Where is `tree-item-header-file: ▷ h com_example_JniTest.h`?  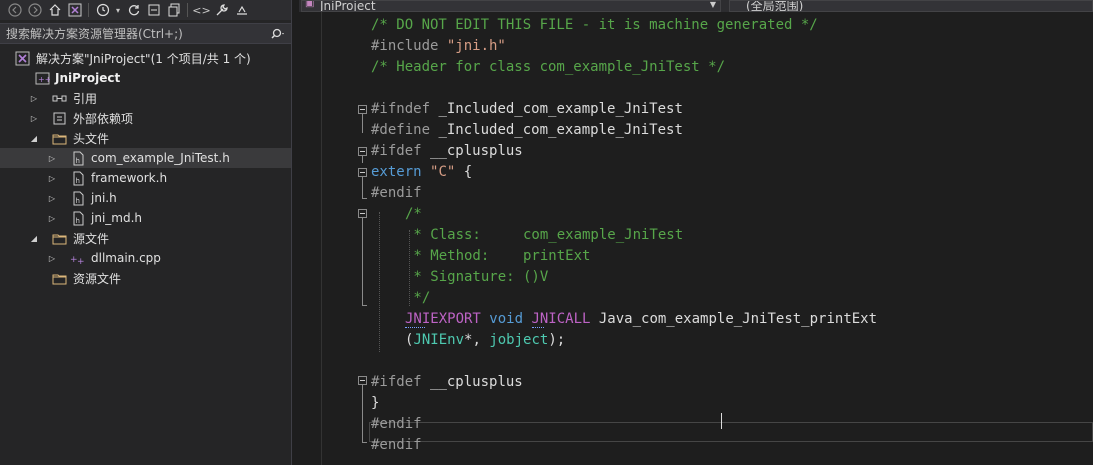
tree-item-header-file: ▷ h com_example_JniTest.h is located at coordinates (145, 158).